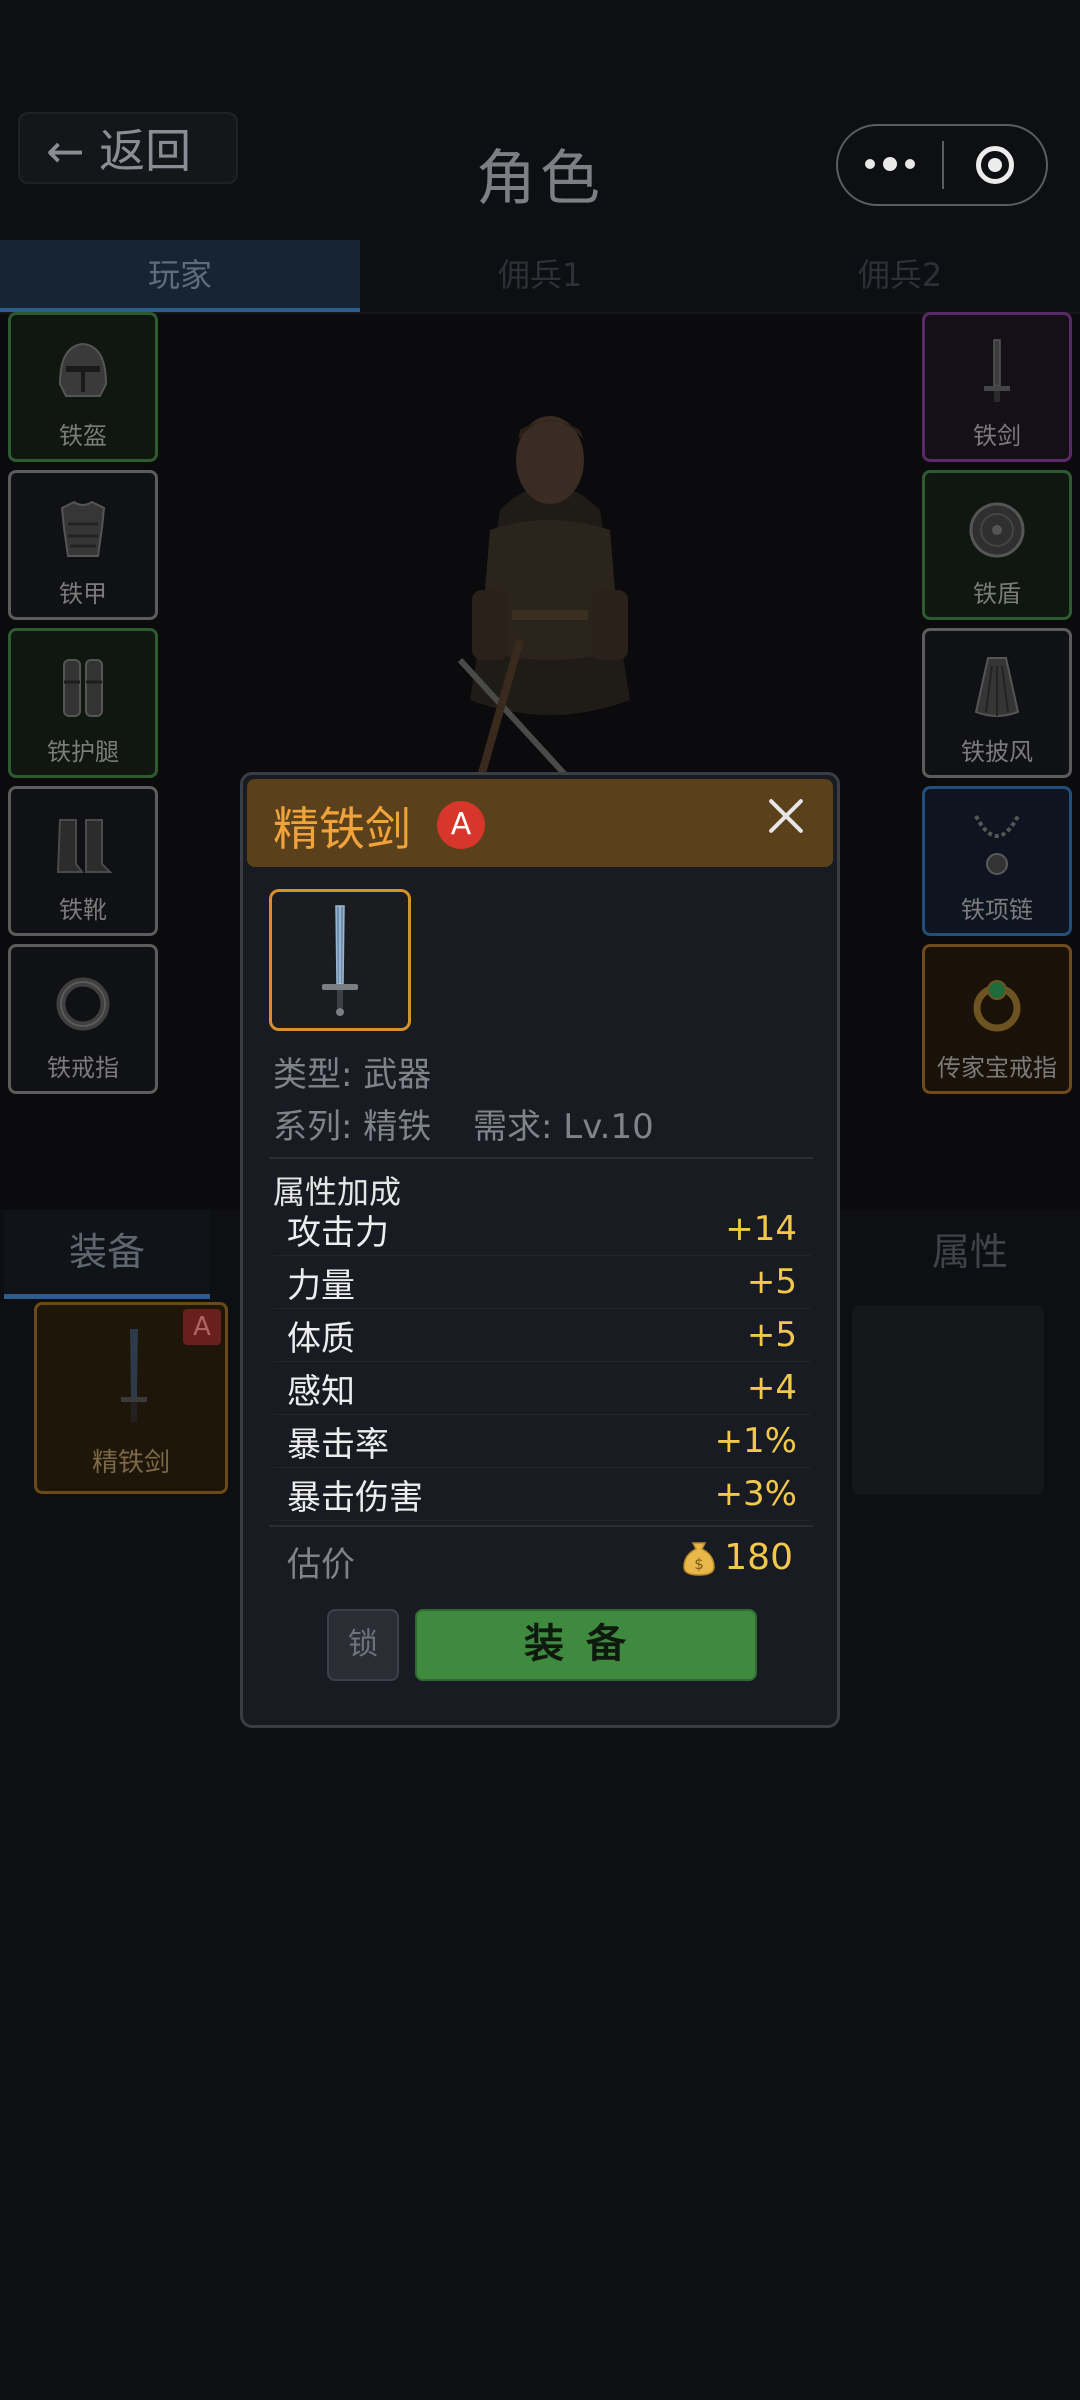  Describe the element at coordinates (948, 1400) in the screenshot. I see `attribute-placeholder` at that location.